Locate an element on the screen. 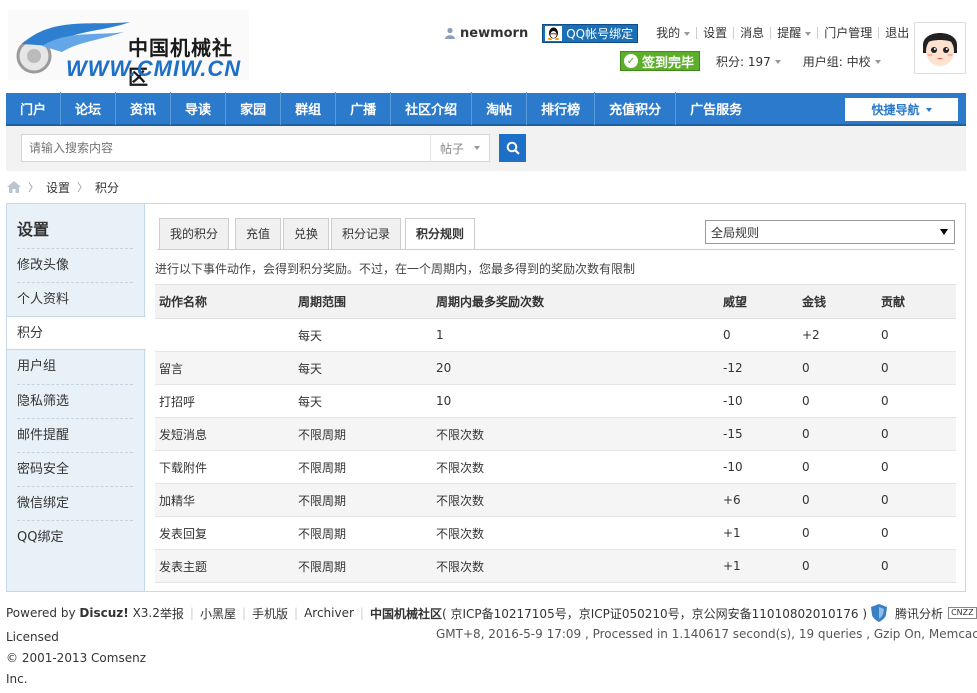 This screenshot has width=977, height=693. tab-divider is located at coordinates (556, 249).